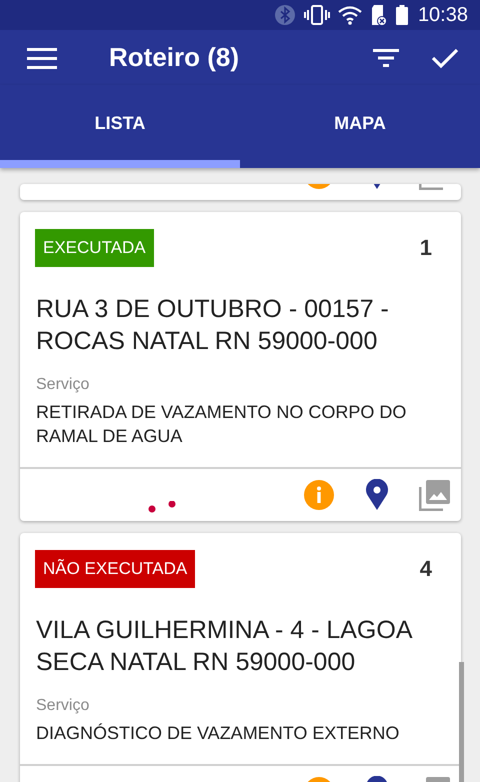 The height and width of the screenshot is (782, 480). Describe the element at coordinates (426, 248) in the screenshot. I see `order-number: 1` at that location.